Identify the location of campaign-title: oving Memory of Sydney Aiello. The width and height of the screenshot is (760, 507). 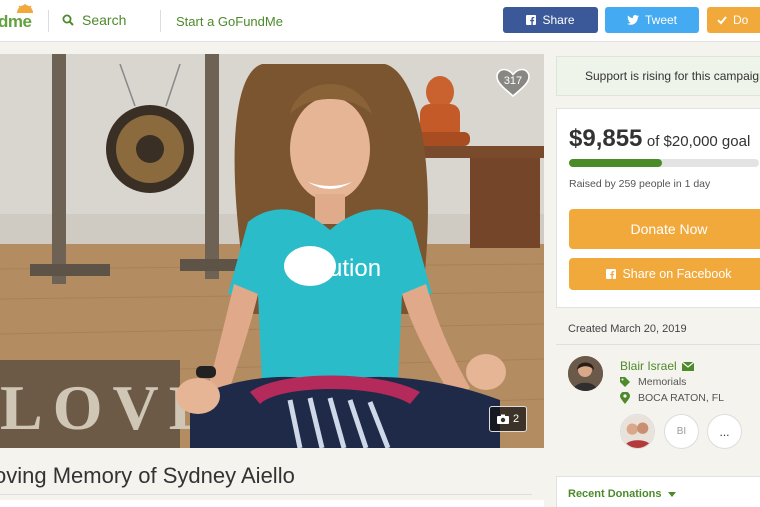
(147, 475).